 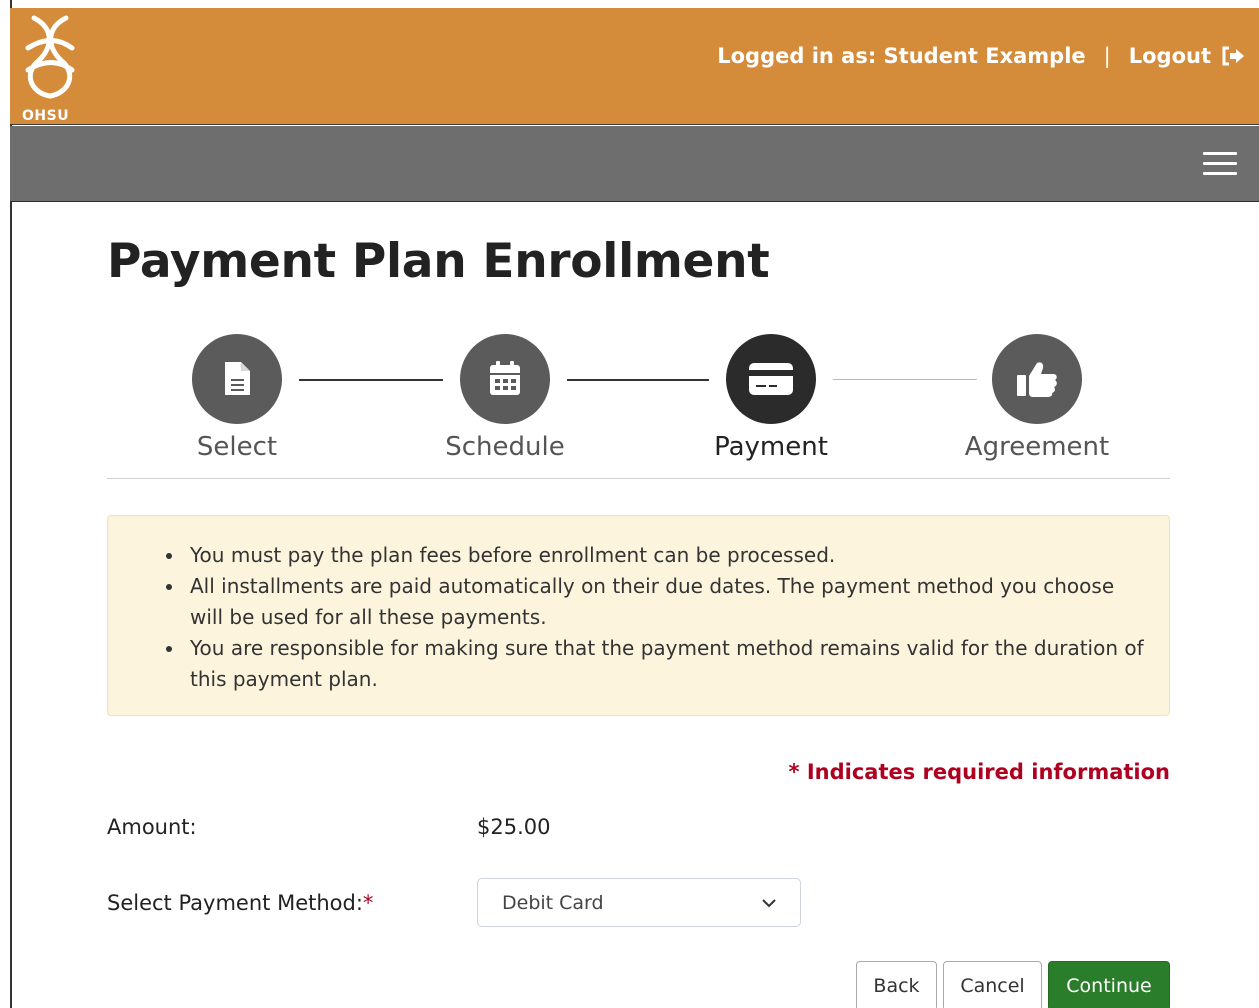 I want to click on step-agreement-label: Agreement, so click(x=1037, y=447).